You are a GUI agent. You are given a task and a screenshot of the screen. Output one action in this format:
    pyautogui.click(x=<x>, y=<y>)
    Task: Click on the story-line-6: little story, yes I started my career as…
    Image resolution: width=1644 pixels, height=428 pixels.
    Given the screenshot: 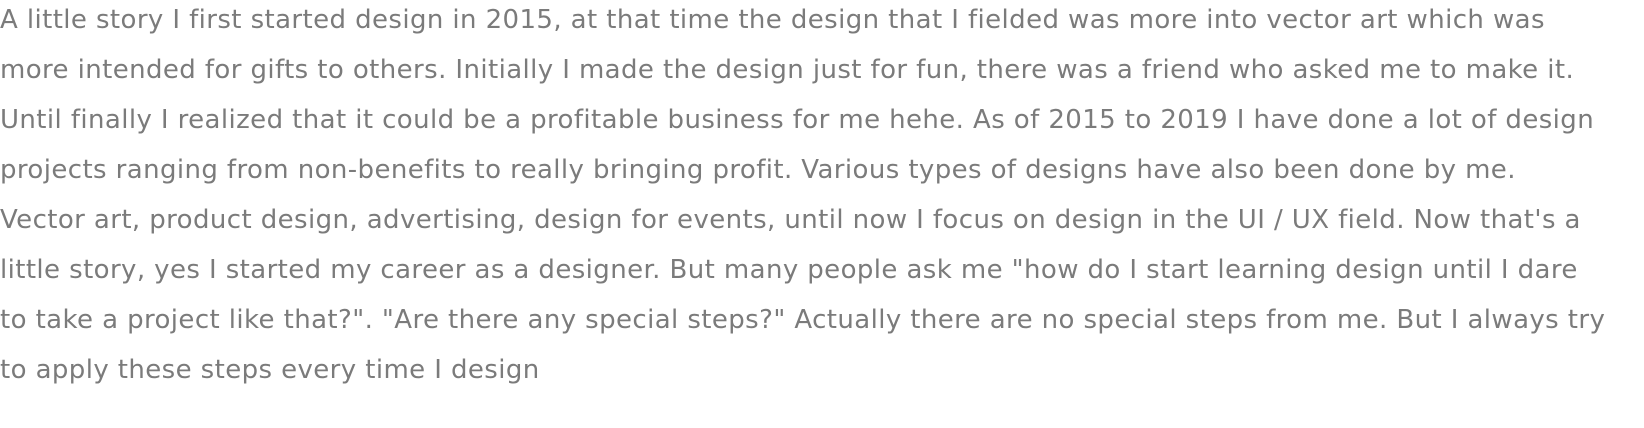 What is the action you would take?
    pyautogui.click(x=789, y=270)
    